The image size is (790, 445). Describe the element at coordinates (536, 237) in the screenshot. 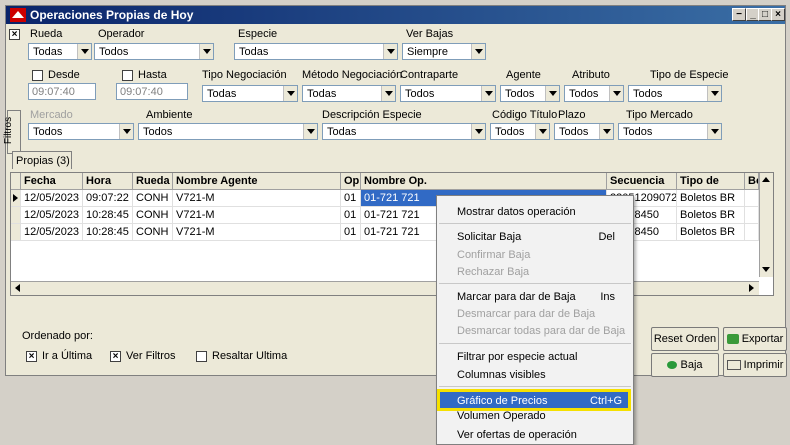

I see `menu-item-solicitar-baja: Solicitar Baja Del` at that location.